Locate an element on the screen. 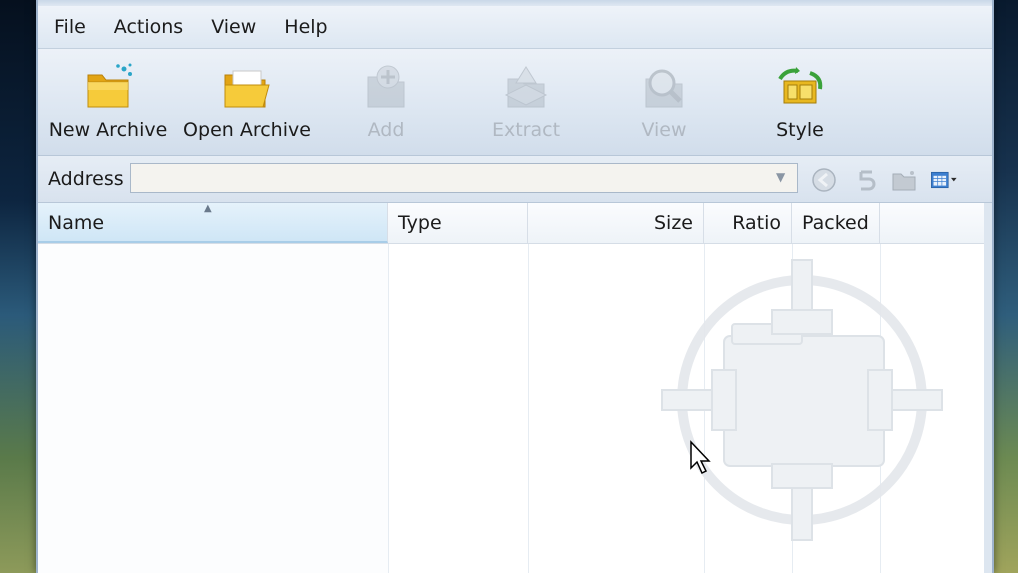 The width and height of the screenshot is (1018, 573). column-header-name-label: Name is located at coordinates (76, 223).